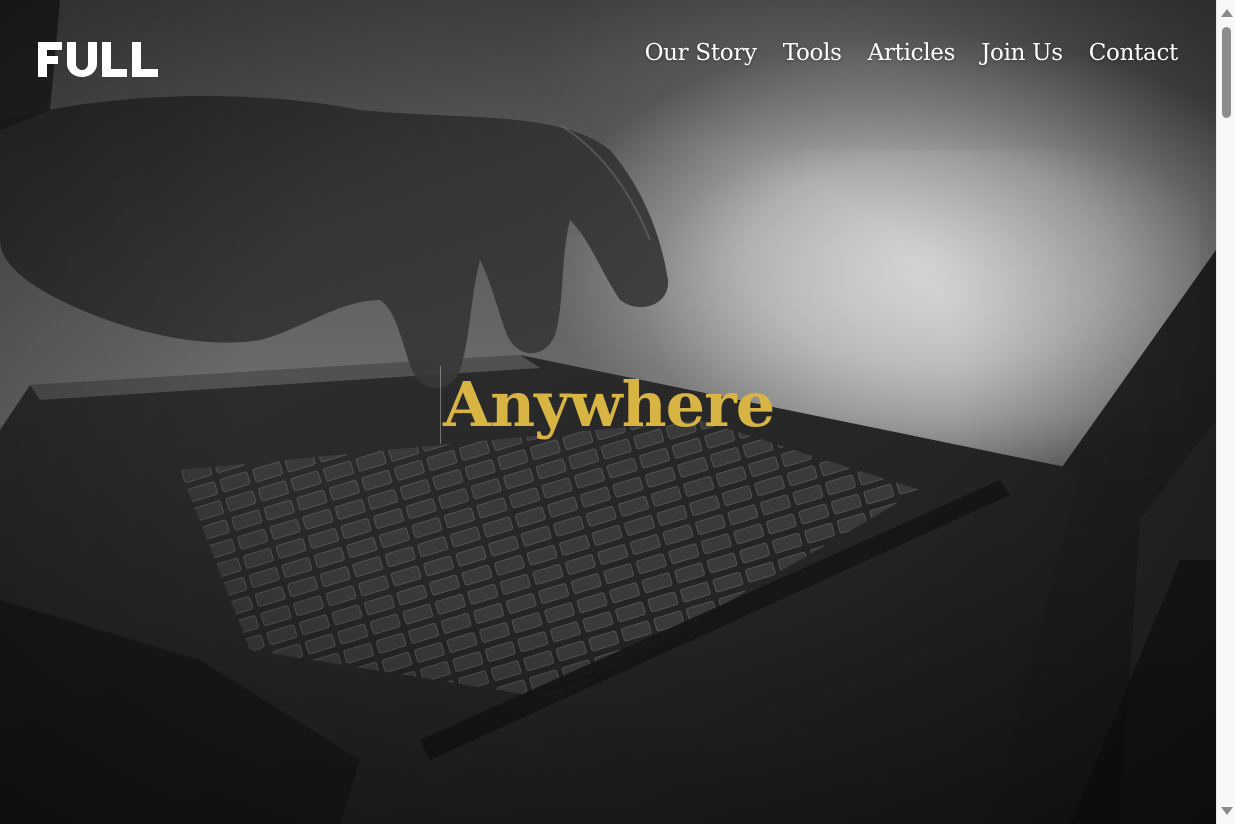  I want to click on nav-link-articles: Articles, so click(912, 53).